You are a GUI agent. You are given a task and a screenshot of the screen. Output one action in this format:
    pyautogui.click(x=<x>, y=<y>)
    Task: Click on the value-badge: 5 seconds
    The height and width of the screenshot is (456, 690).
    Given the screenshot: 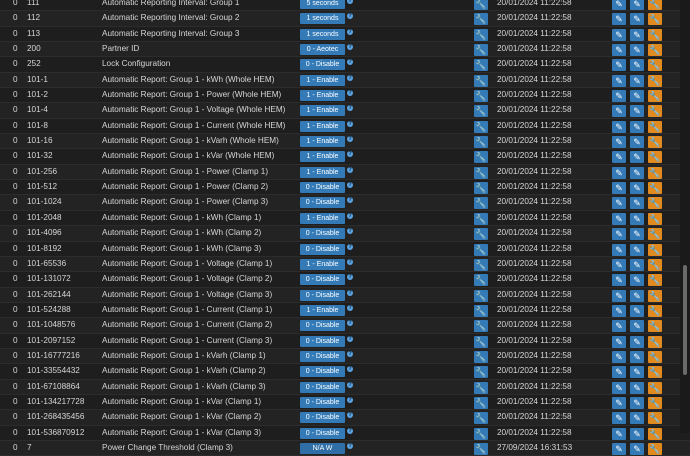 What is the action you would take?
    pyautogui.click(x=322, y=4)
    